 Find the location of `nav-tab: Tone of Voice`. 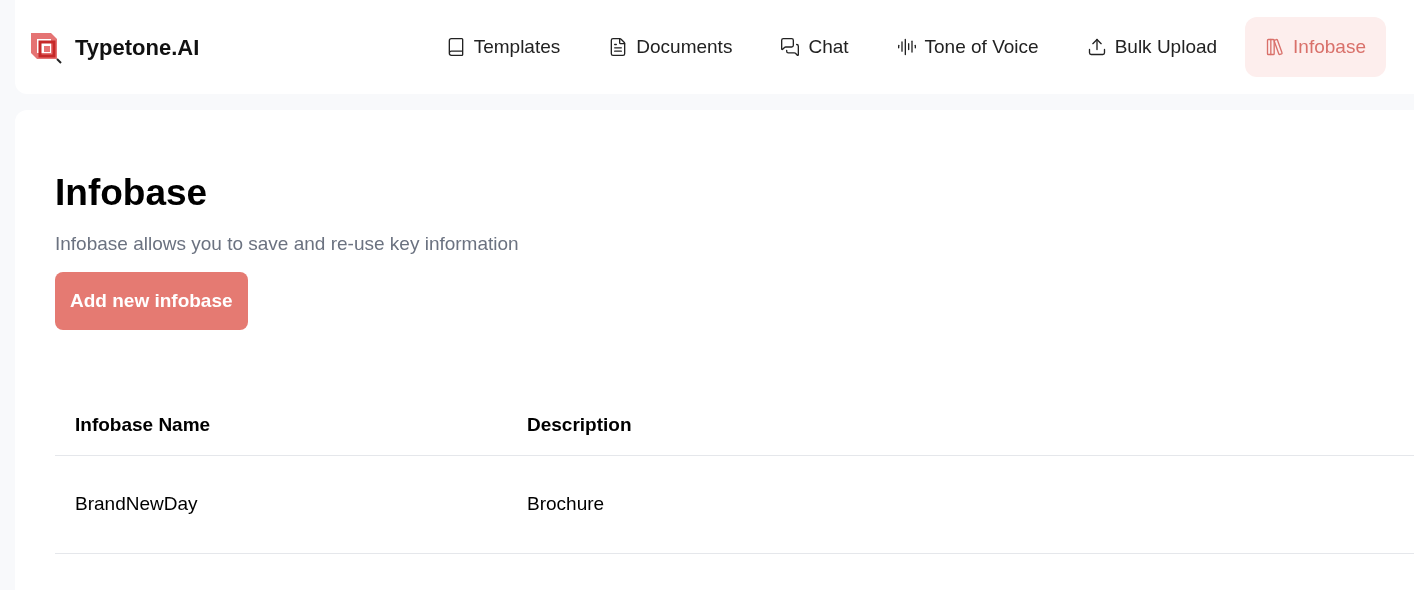

nav-tab: Tone of Voice is located at coordinates (967, 47).